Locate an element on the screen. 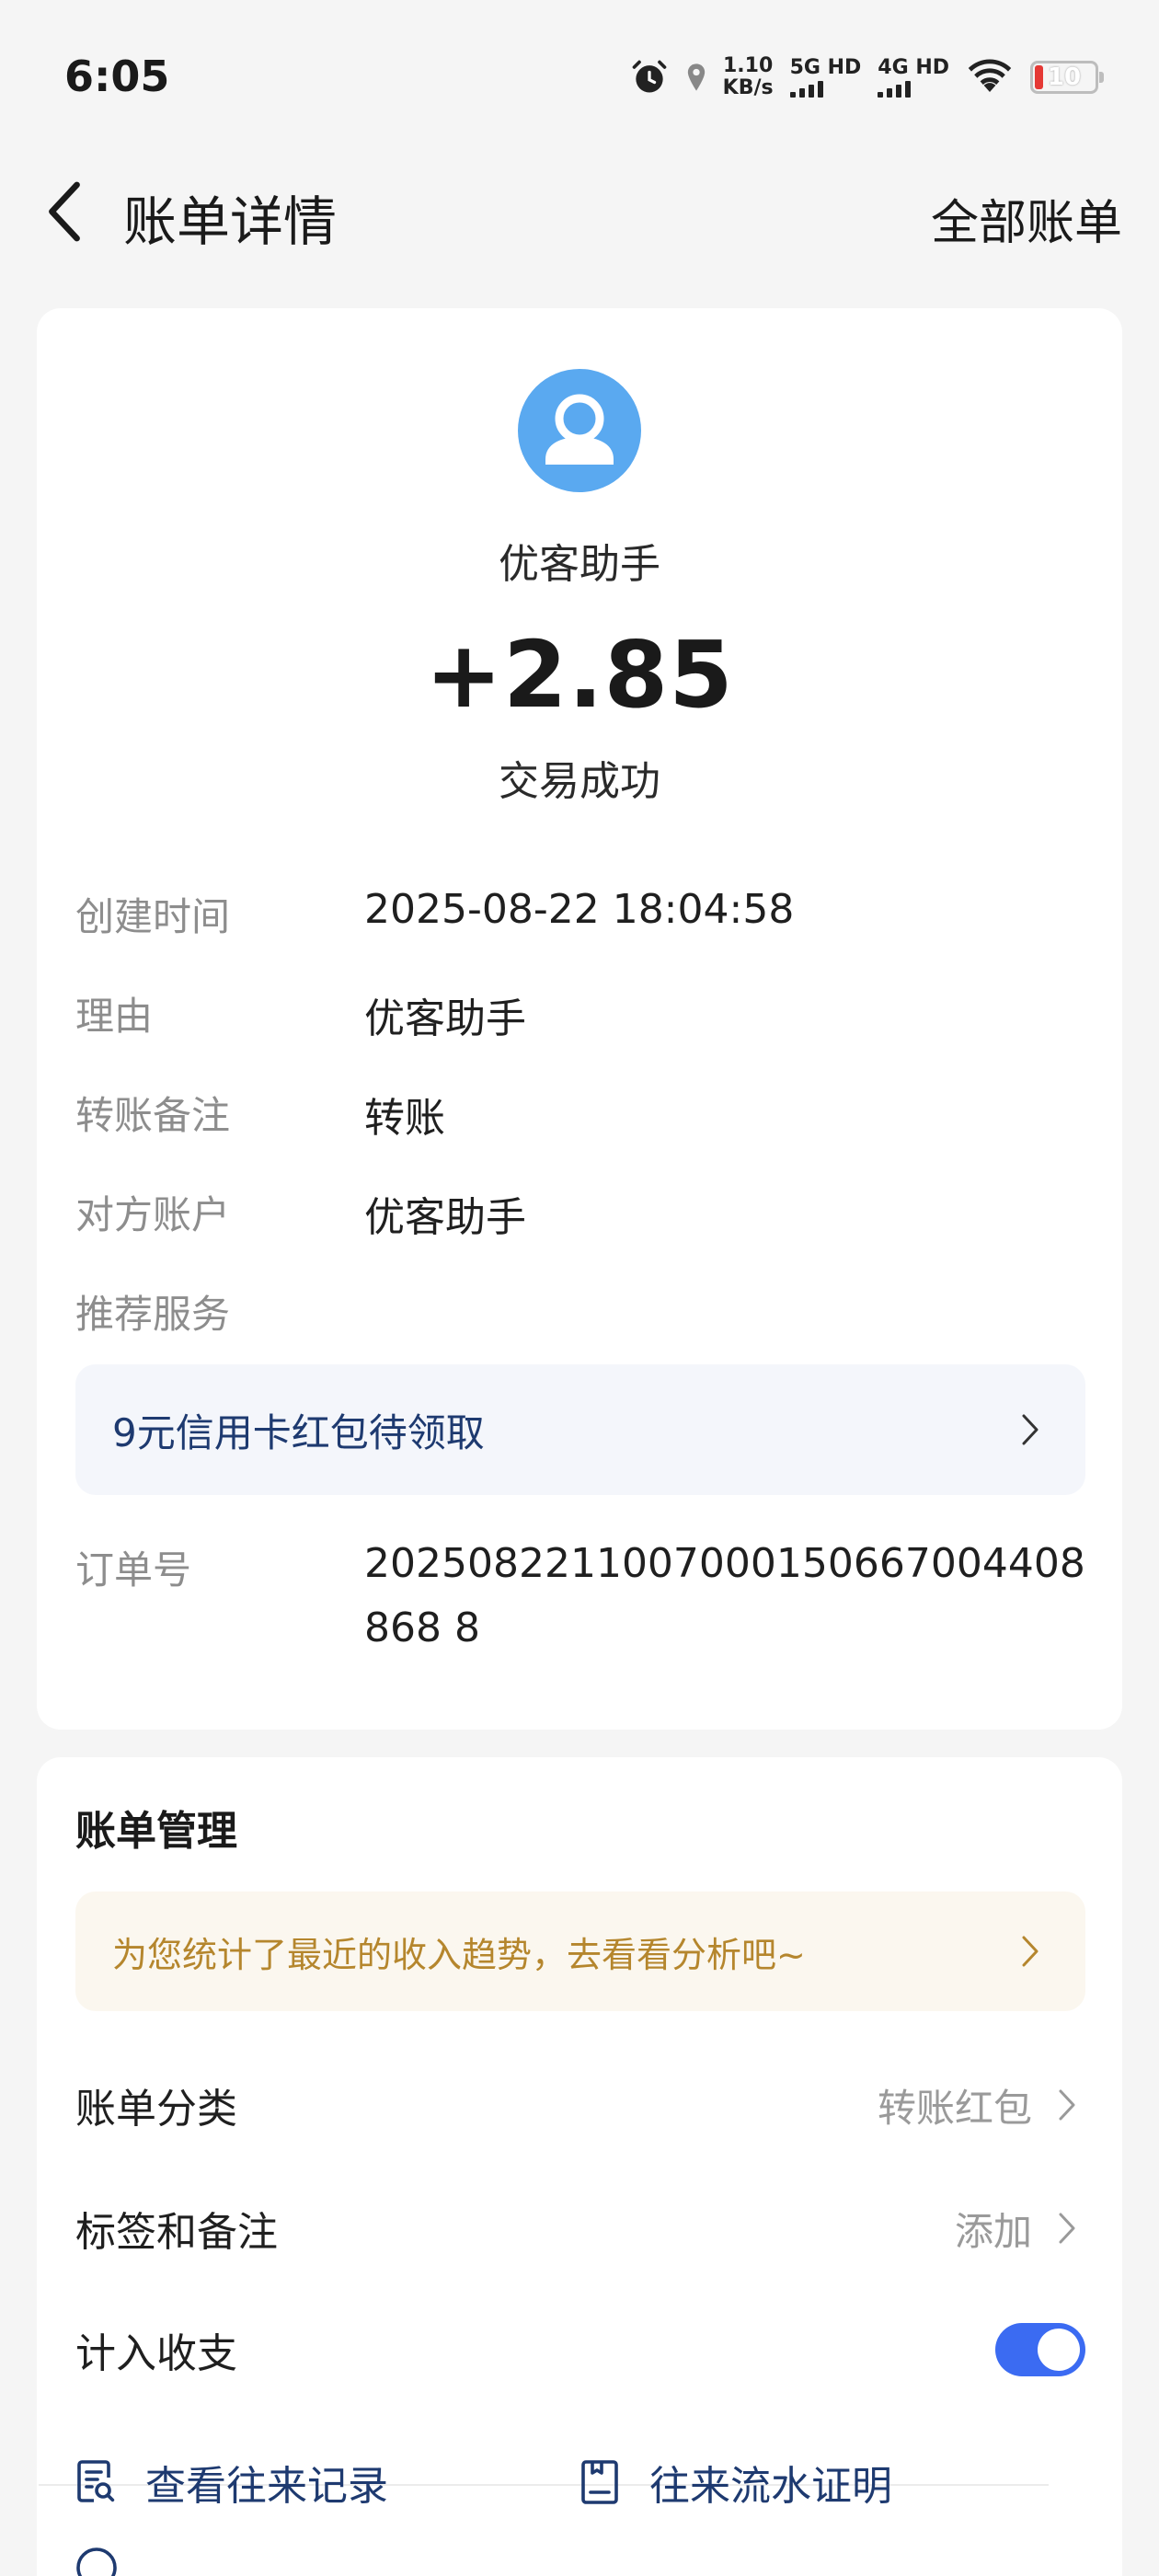 This screenshot has width=1159, height=2576. transaction-proof-text: 往来流水证明 is located at coordinates (770, 2486).